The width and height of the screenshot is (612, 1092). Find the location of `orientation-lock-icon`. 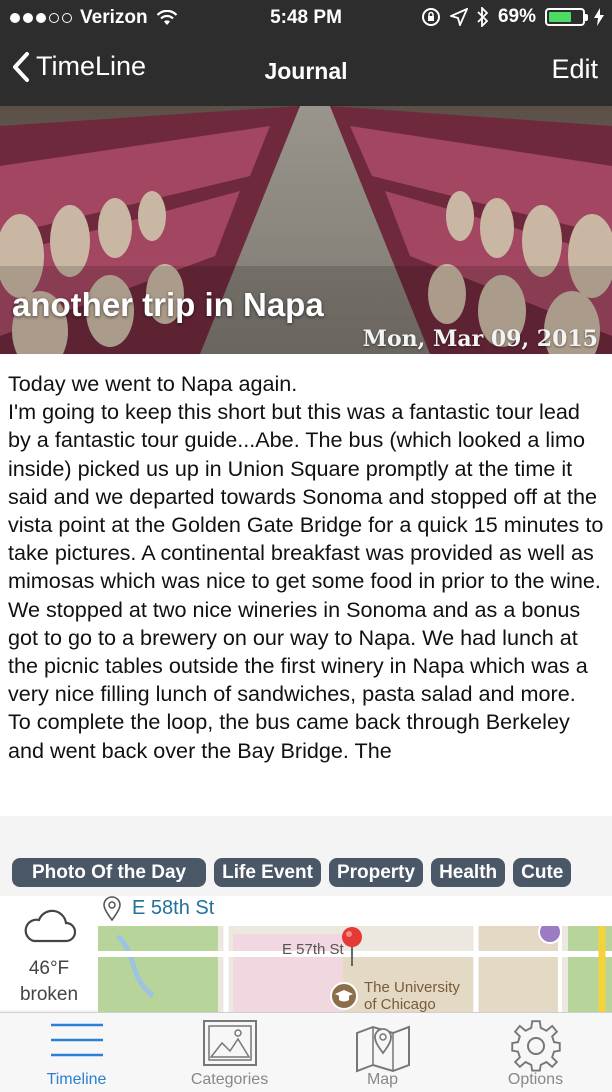

orientation-lock-icon is located at coordinates (430, 17).